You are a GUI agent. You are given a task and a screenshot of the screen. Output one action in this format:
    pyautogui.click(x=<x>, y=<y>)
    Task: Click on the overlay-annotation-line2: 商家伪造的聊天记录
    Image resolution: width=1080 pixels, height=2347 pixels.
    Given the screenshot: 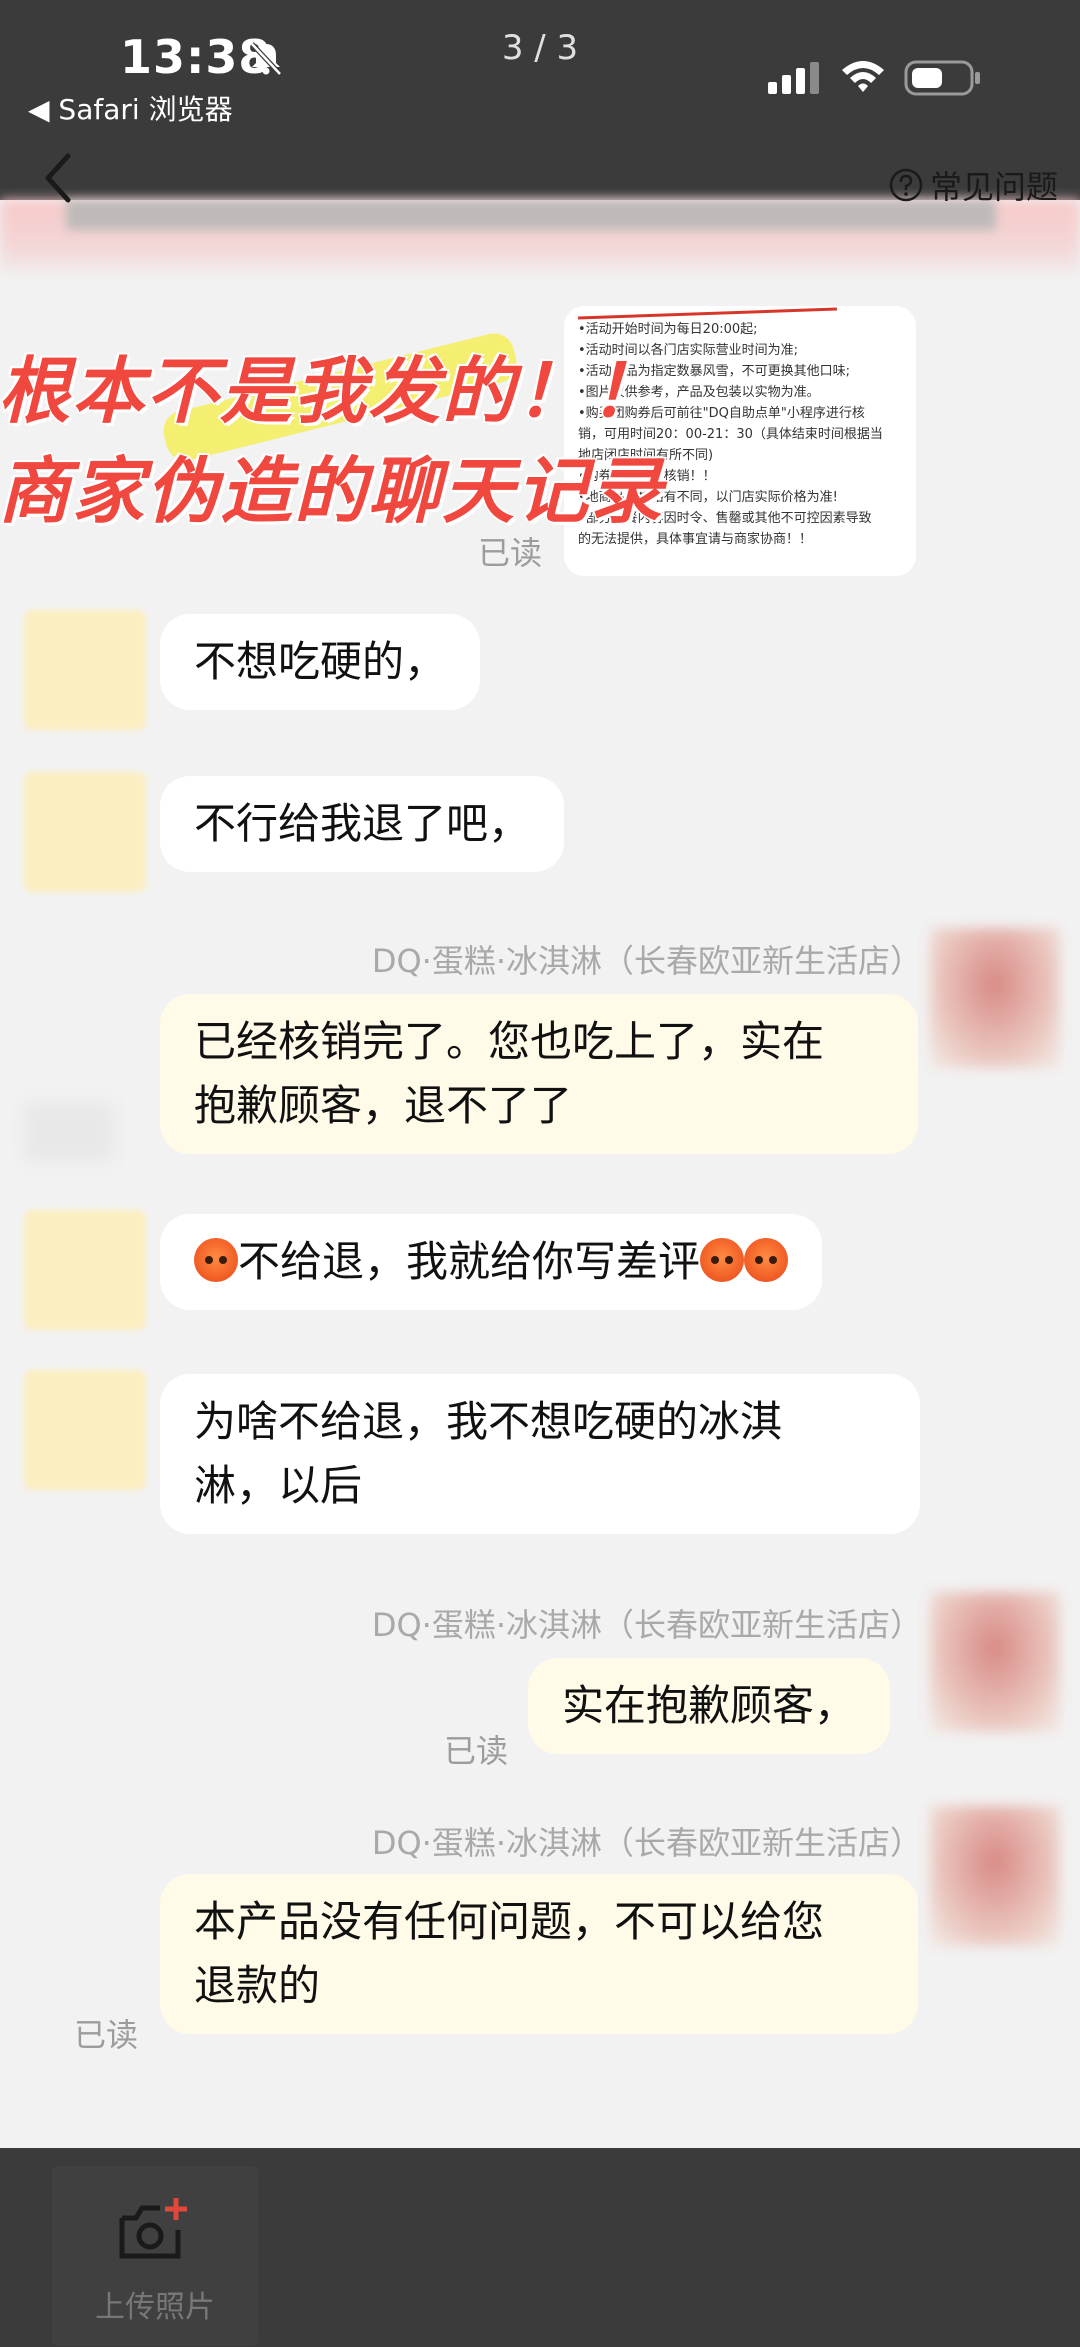 What is the action you would take?
    pyautogui.click(x=332, y=491)
    